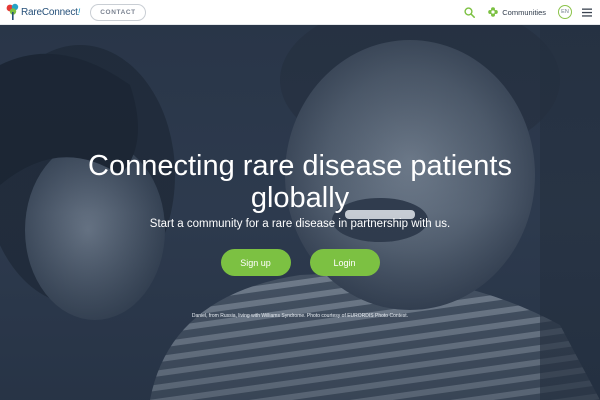  I want to click on sign-up-button: Sign up, so click(255, 262).